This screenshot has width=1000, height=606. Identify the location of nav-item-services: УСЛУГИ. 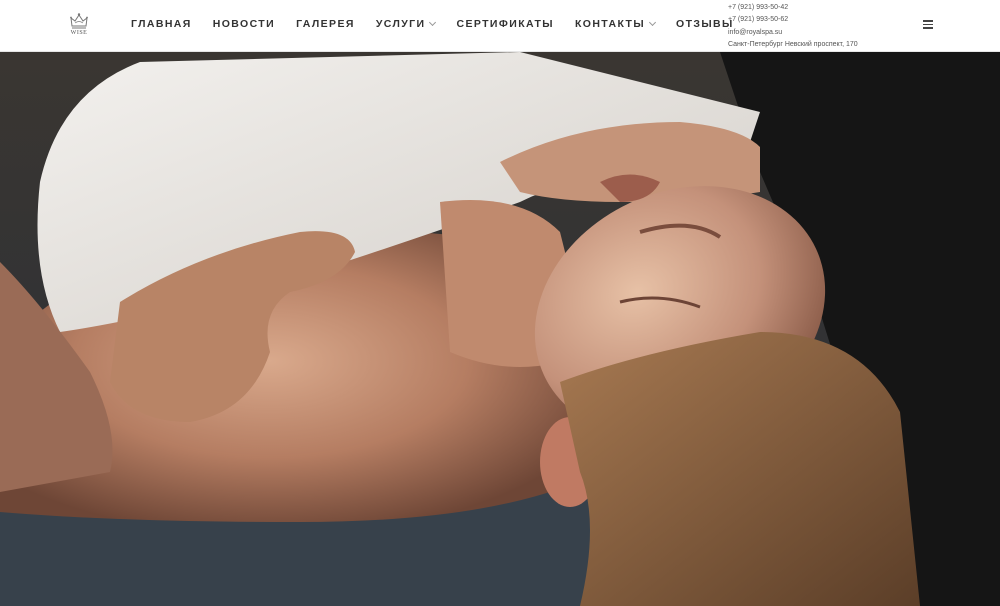
(406, 24).